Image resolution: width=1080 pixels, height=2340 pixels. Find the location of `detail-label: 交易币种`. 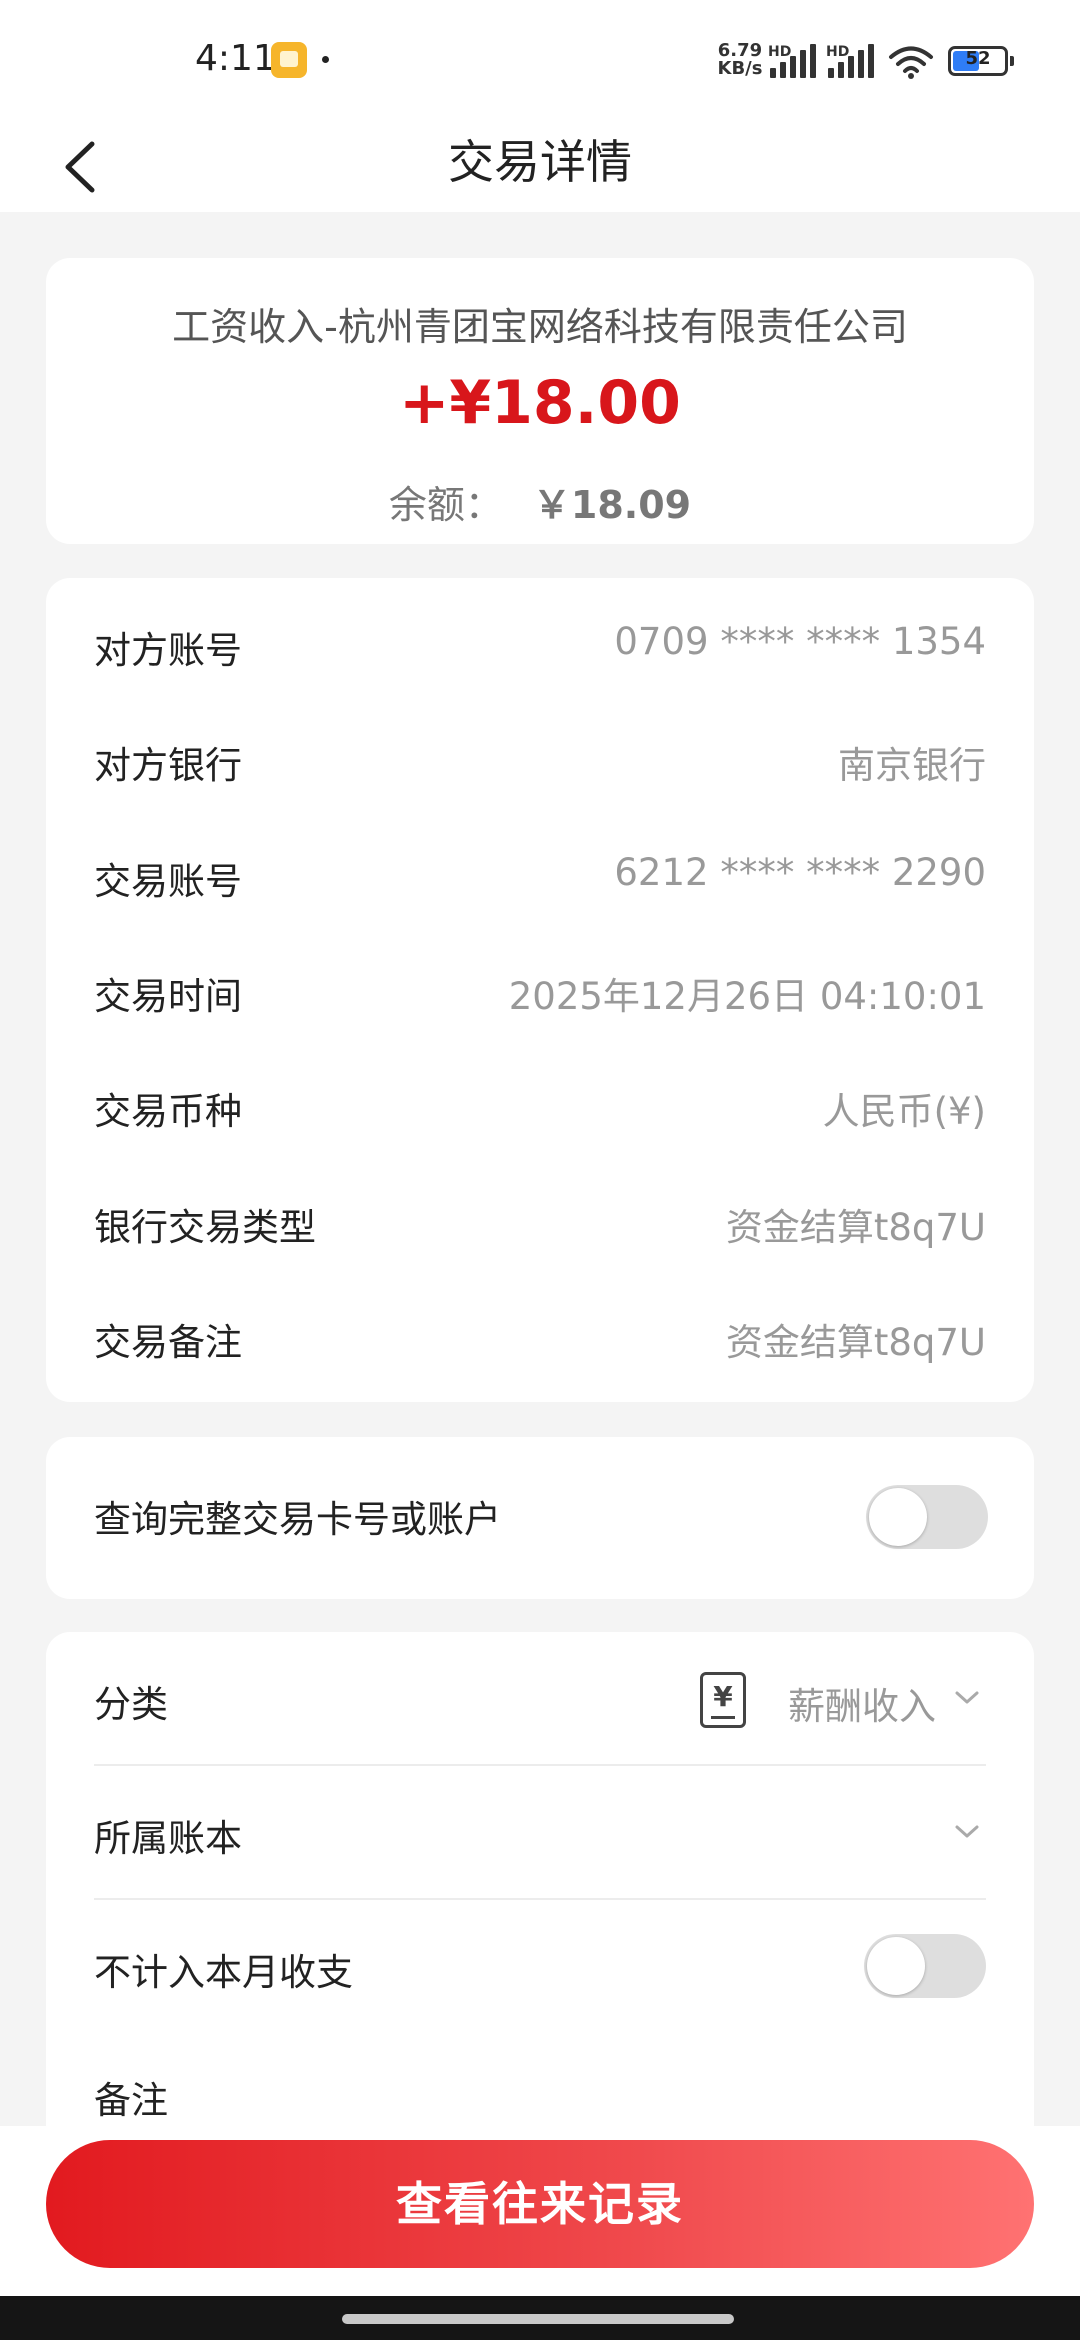

detail-label: 交易币种 is located at coordinates (168, 1111).